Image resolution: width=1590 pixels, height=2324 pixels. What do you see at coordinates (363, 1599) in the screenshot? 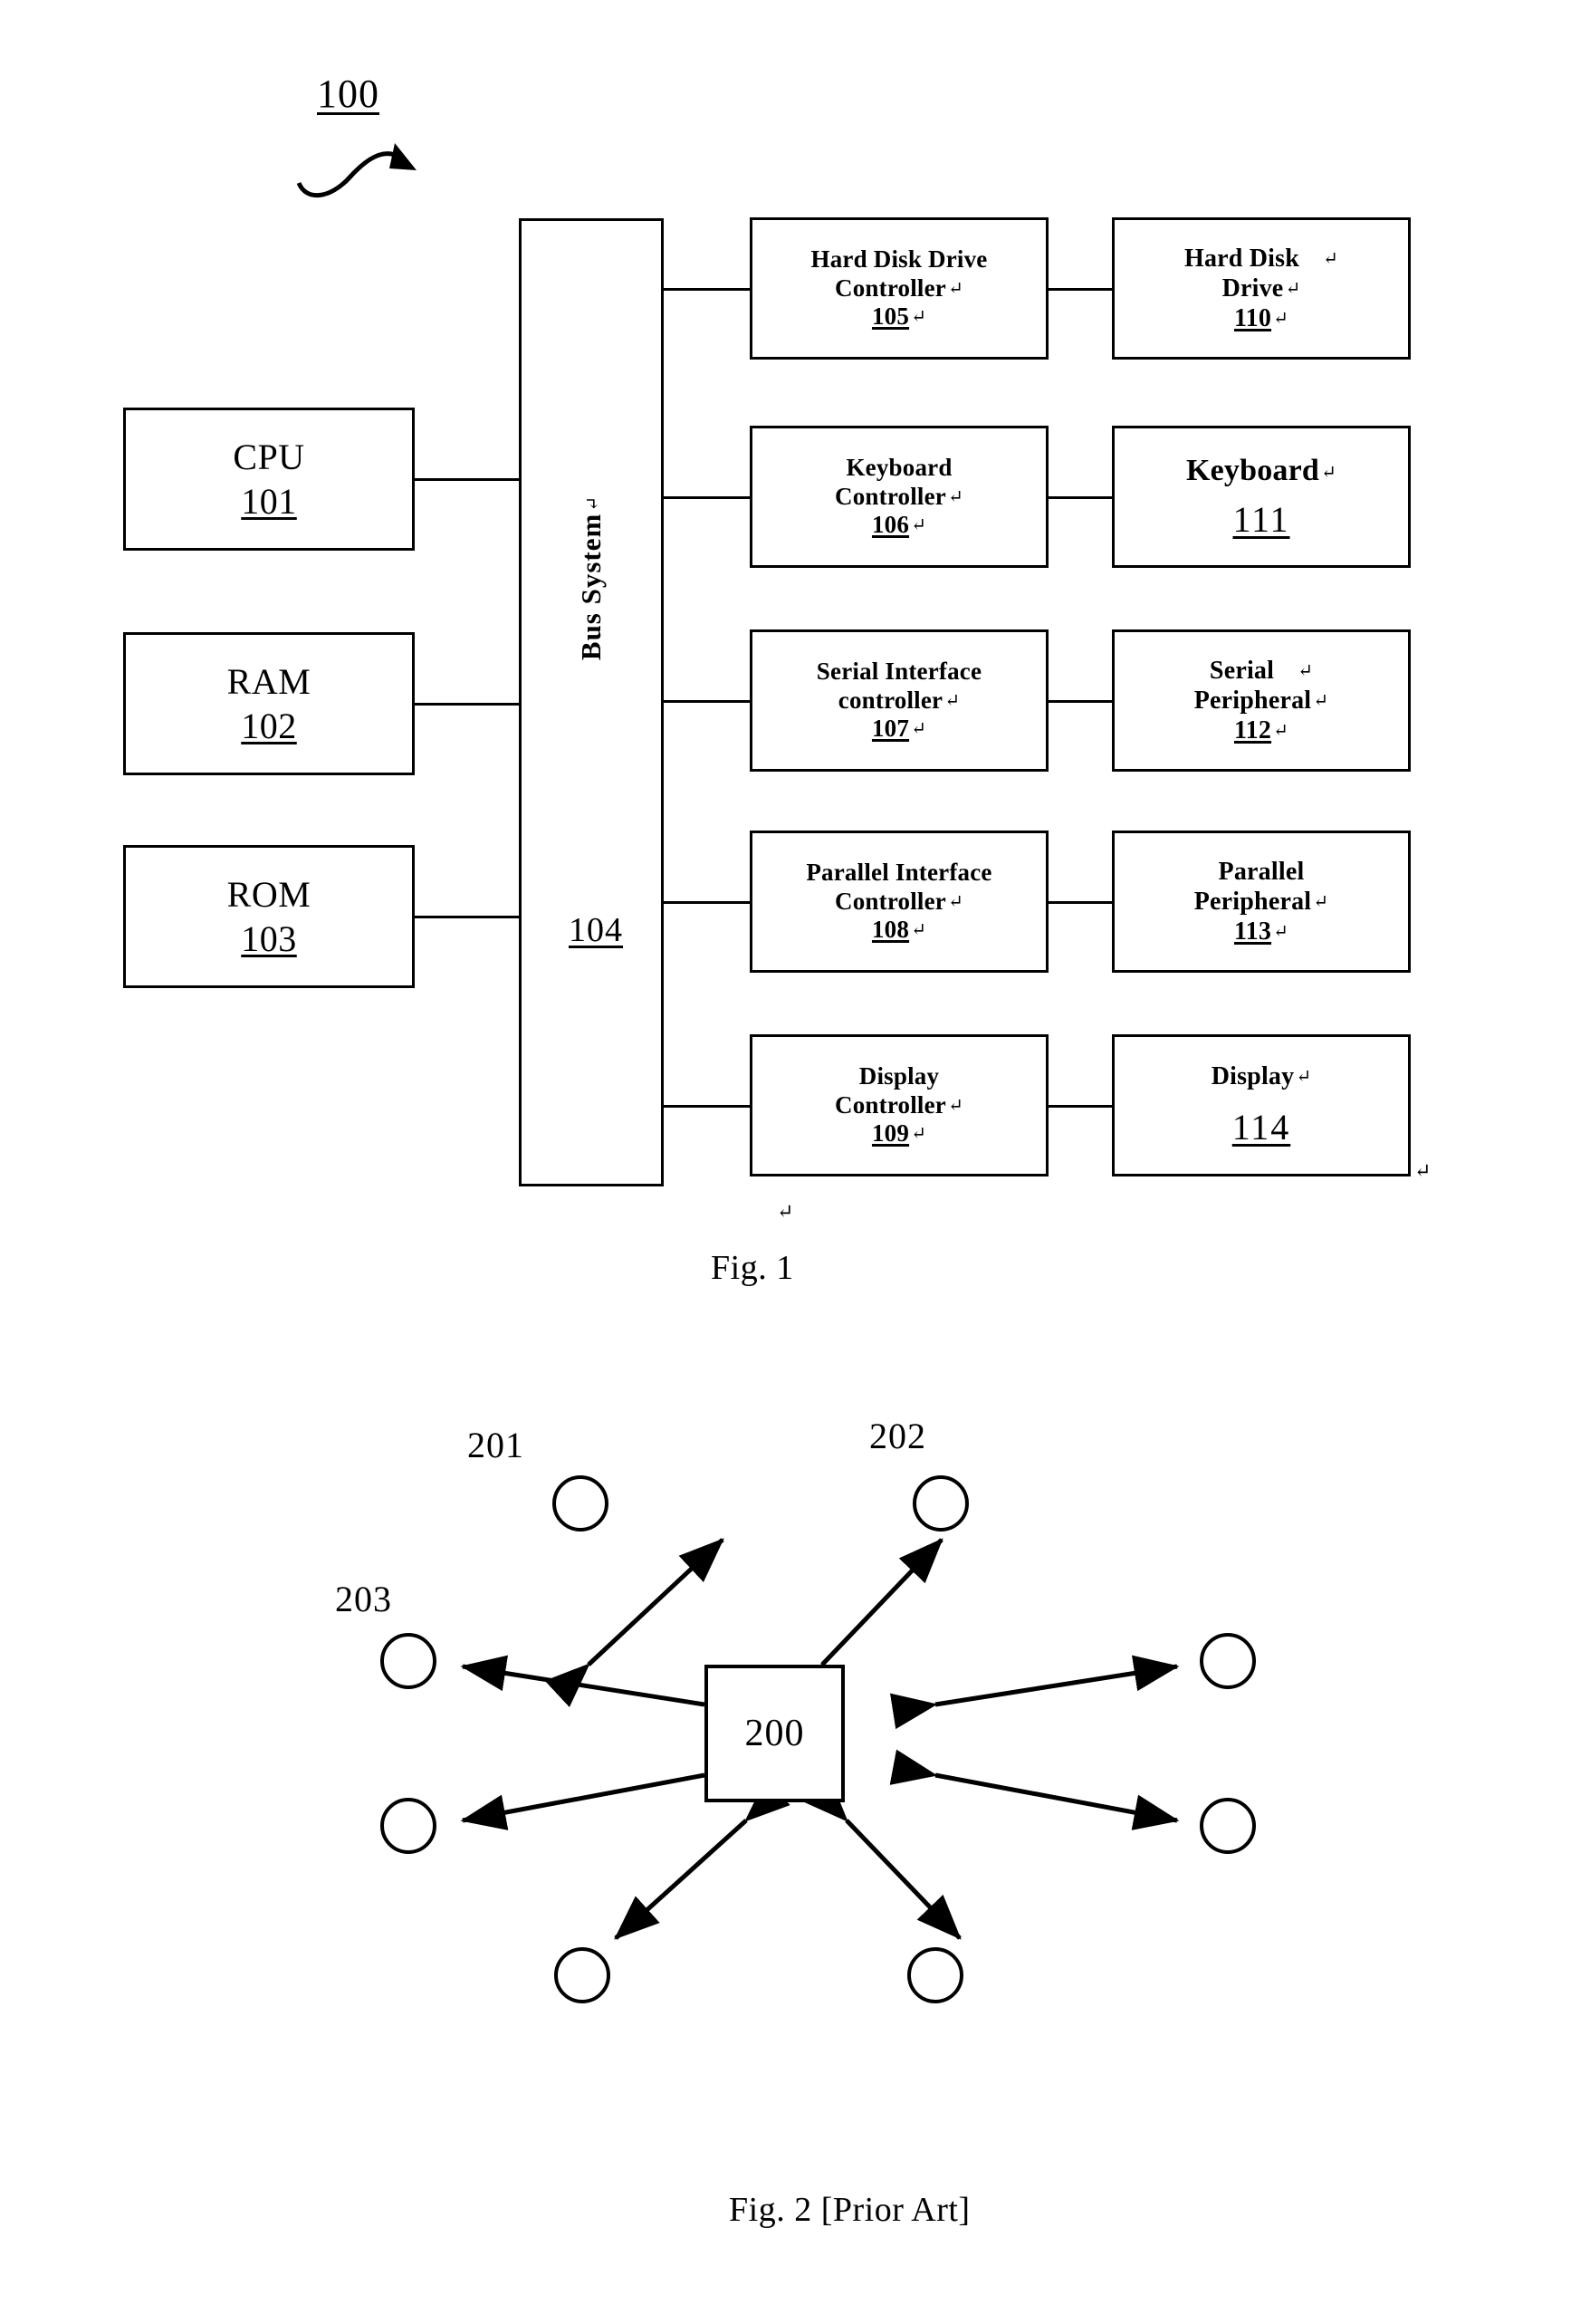
I see `reference-label-203: 203` at bounding box center [363, 1599].